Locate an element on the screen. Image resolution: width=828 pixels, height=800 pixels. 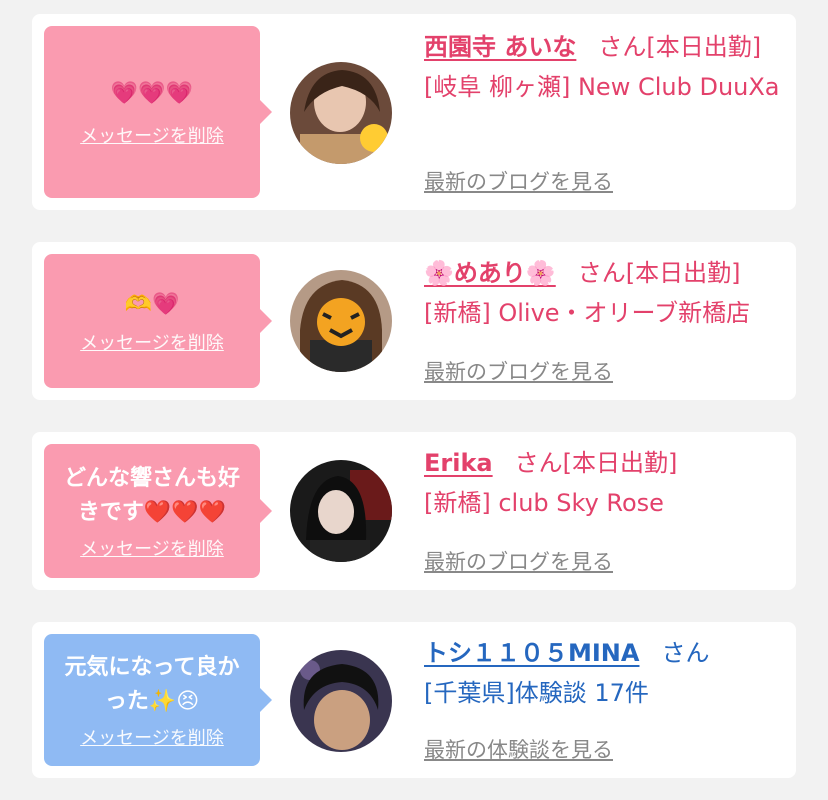
cast-name-link: 🌸めあり🌸 is located at coordinates (490, 273).